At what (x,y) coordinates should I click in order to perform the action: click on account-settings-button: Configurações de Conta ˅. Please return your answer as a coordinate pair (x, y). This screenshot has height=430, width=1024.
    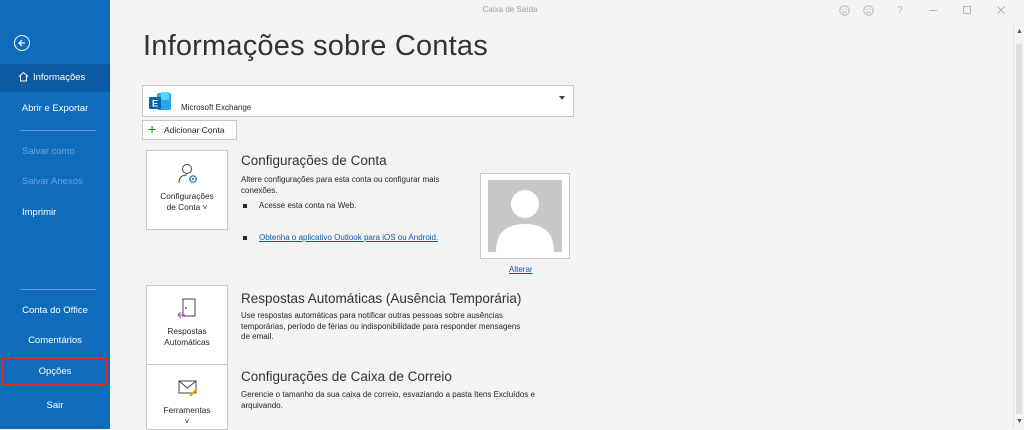
    Looking at the image, I should click on (187, 190).